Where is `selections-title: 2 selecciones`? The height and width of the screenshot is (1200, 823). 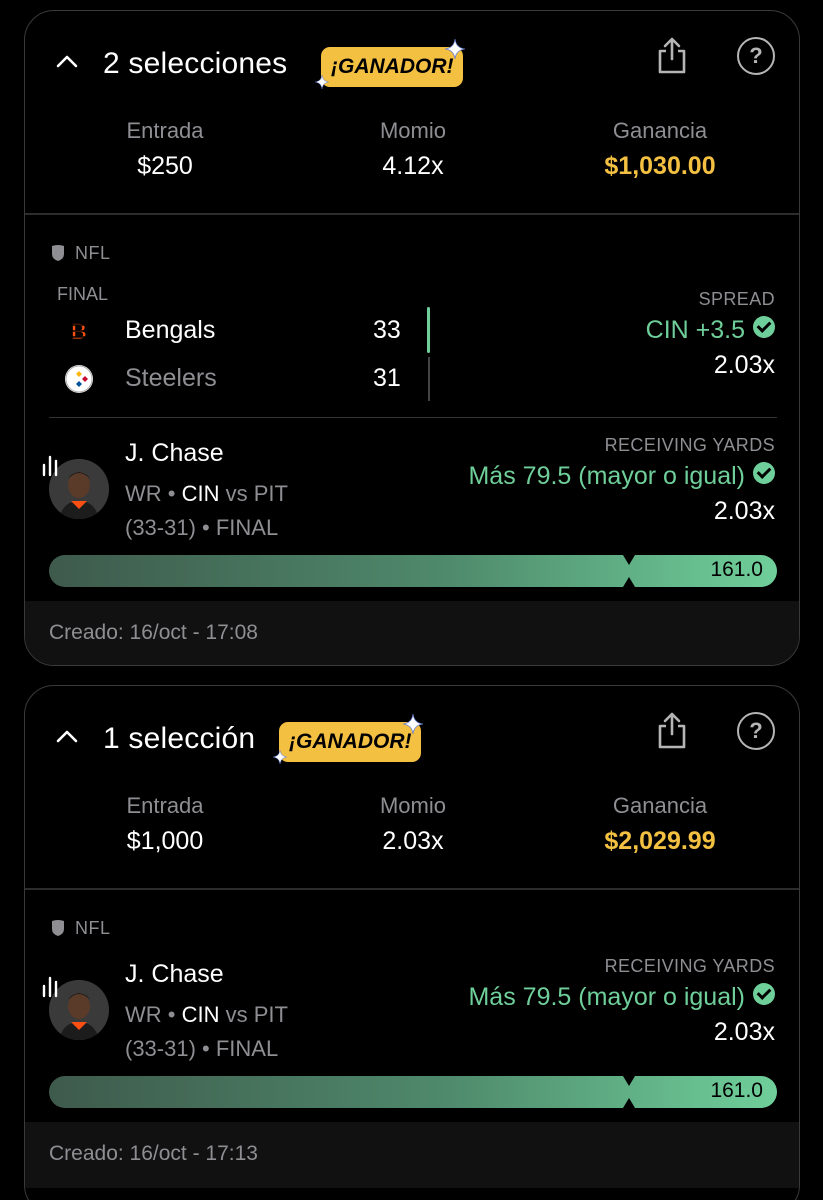 selections-title: 2 selecciones is located at coordinates (195, 63).